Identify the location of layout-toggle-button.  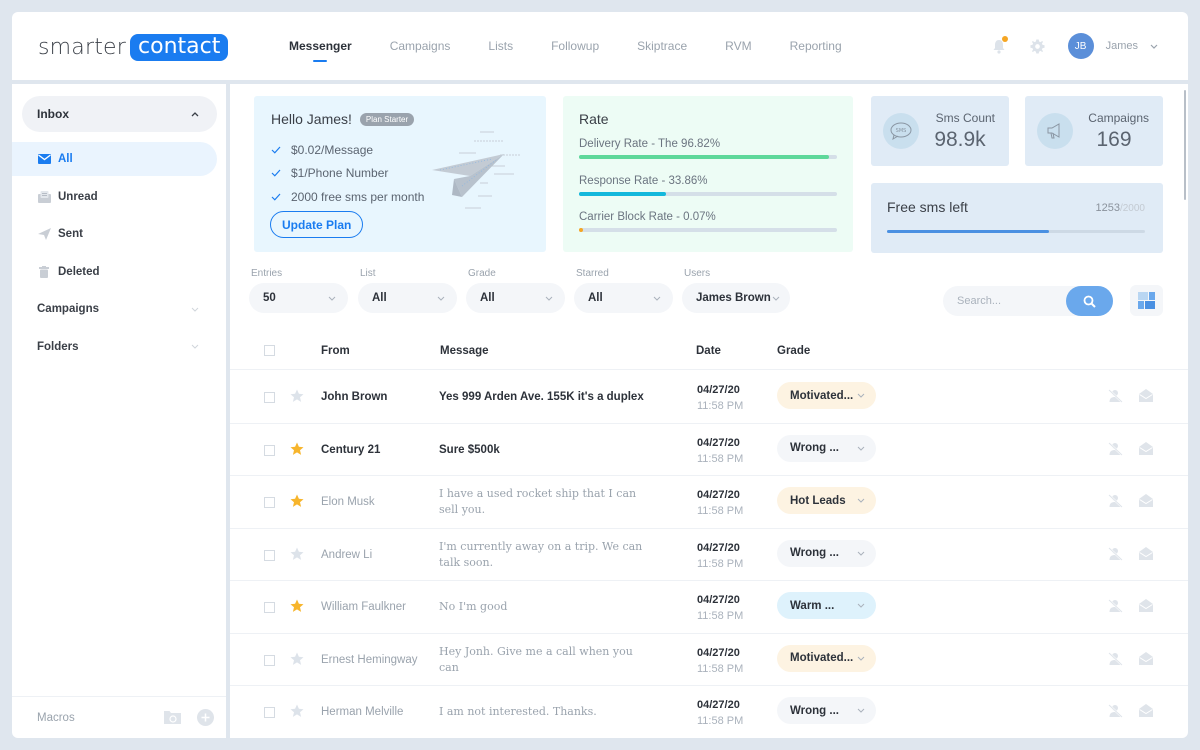
(1146, 300).